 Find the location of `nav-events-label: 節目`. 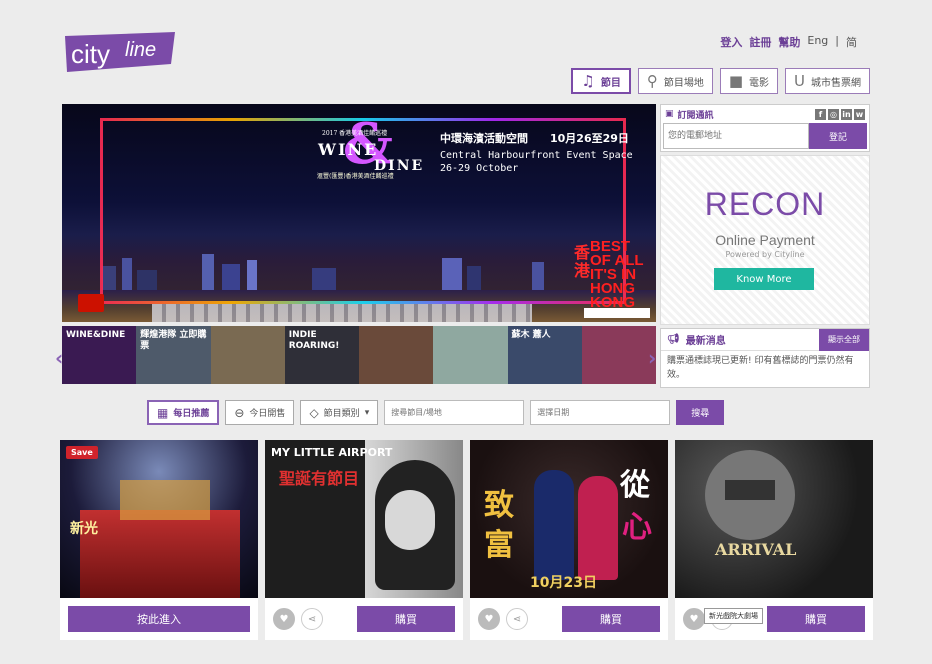

nav-events-label: 節目 is located at coordinates (610, 83).